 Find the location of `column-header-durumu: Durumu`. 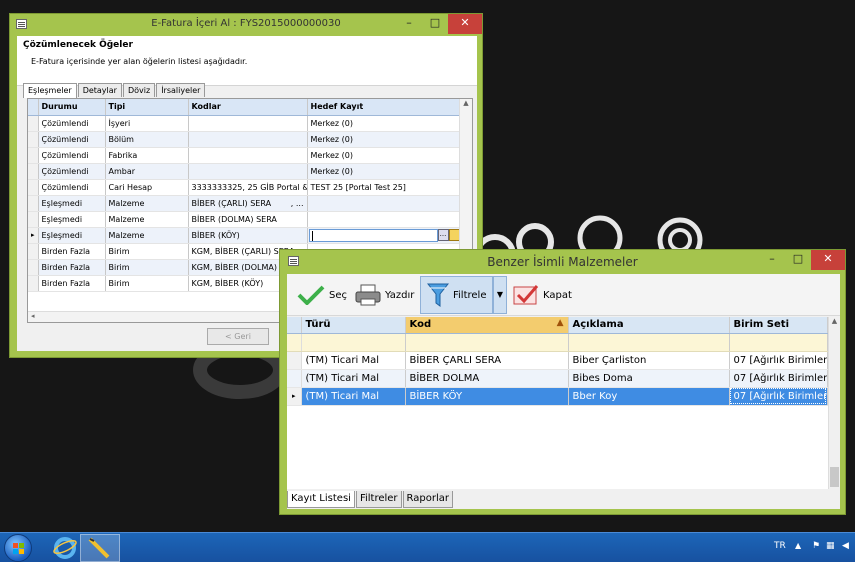

column-header-durumu: Durumu is located at coordinates (72, 107).